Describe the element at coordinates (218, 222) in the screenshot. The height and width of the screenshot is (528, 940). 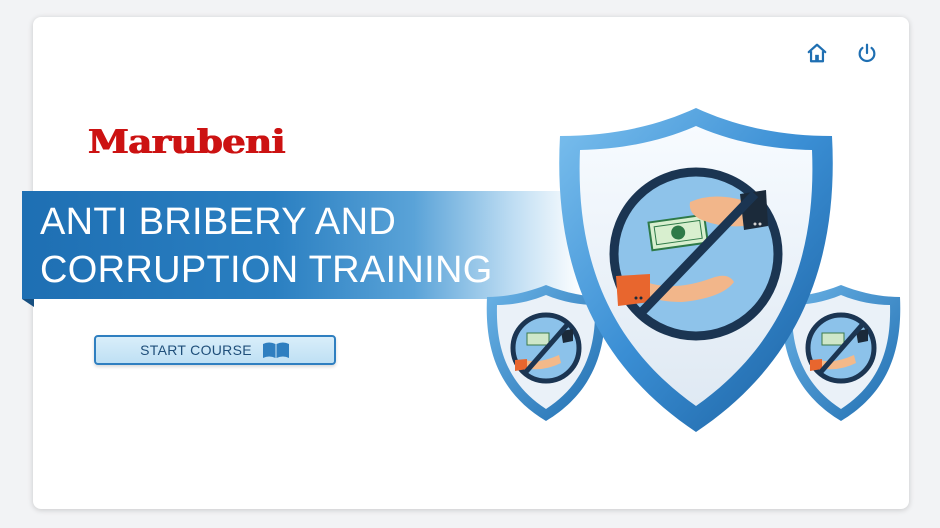
I see `course-title-line-1: ANTI BRIBERY AND` at that location.